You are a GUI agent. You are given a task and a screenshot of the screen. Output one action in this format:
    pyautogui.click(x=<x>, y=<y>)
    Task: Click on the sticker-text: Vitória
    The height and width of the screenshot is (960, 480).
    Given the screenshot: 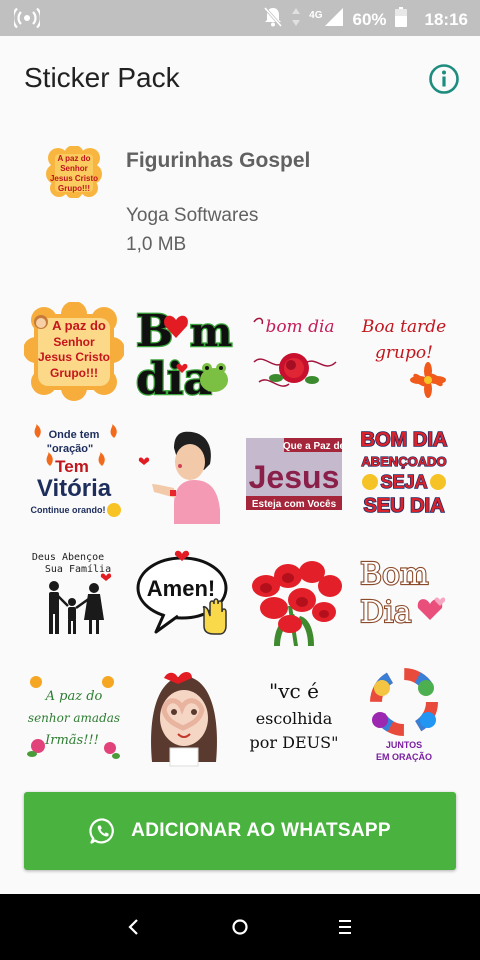 What is the action you would take?
    pyautogui.click(x=74, y=488)
    